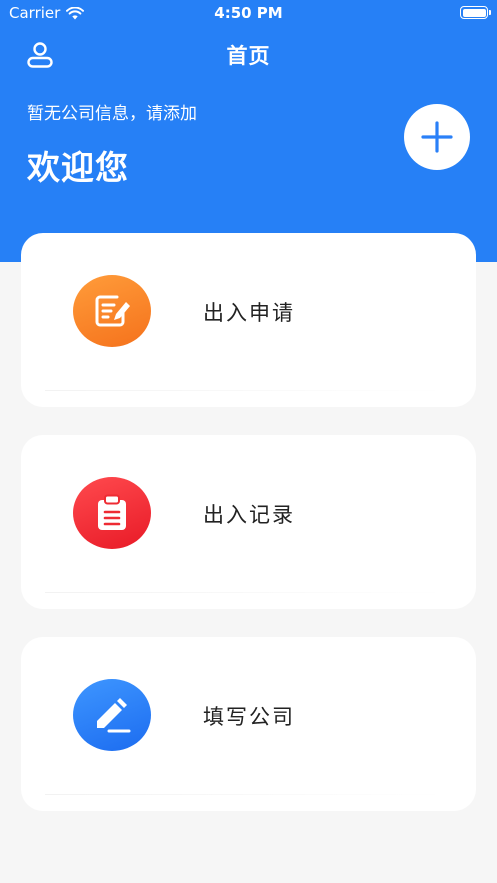 The height and width of the screenshot is (883, 497). What do you see at coordinates (112, 114) in the screenshot?
I see `company-info-note: 暂无公司信息，请添加` at bounding box center [112, 114].